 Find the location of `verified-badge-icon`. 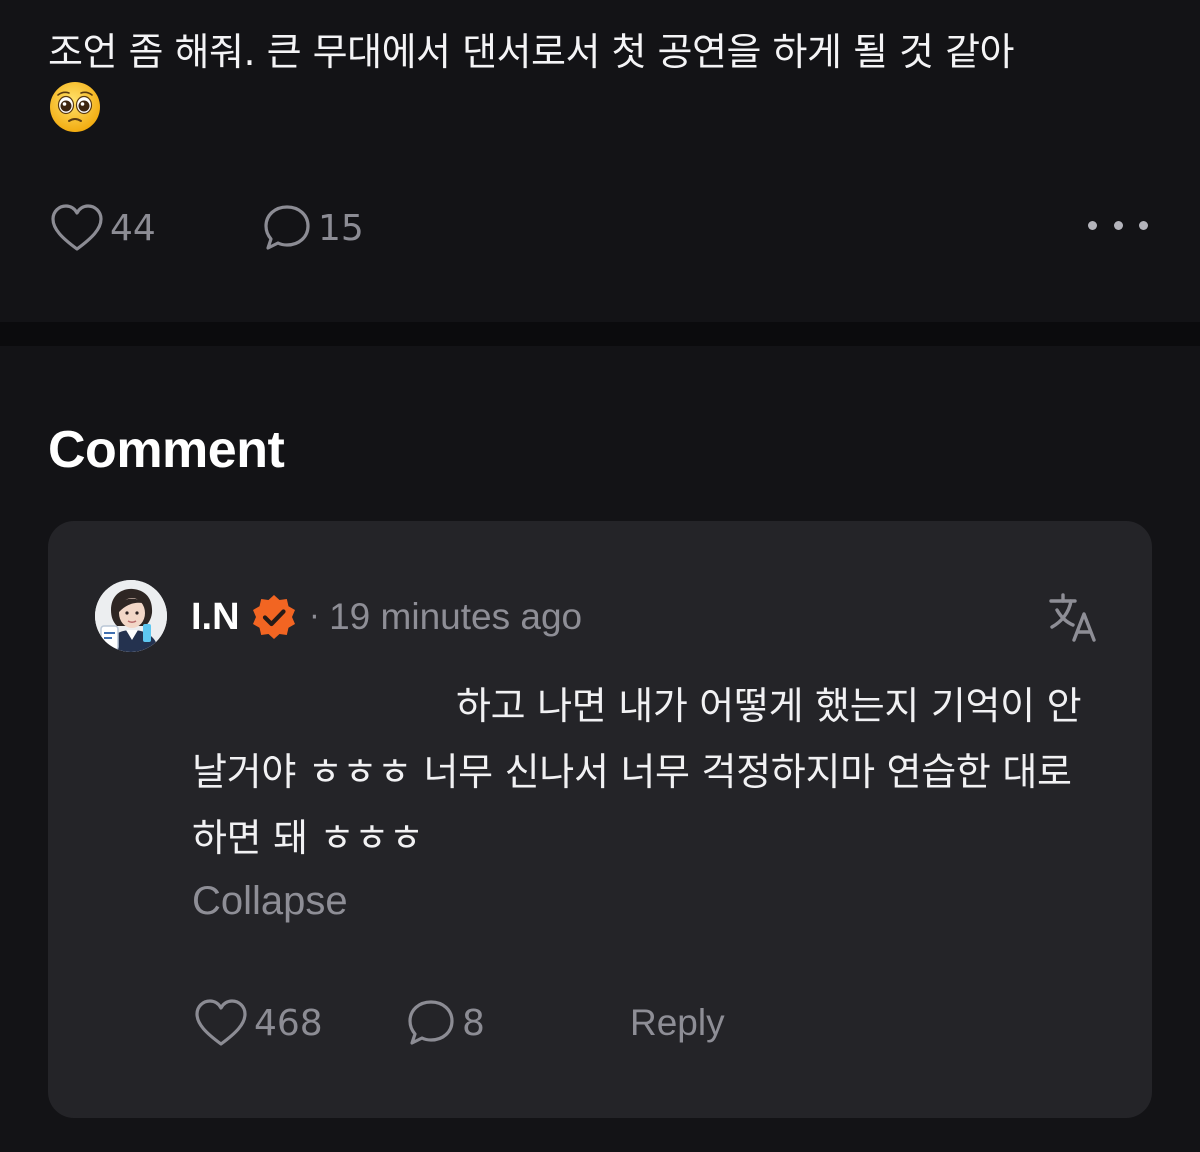

verified-badge-icon is located at coordinates (273, 617).